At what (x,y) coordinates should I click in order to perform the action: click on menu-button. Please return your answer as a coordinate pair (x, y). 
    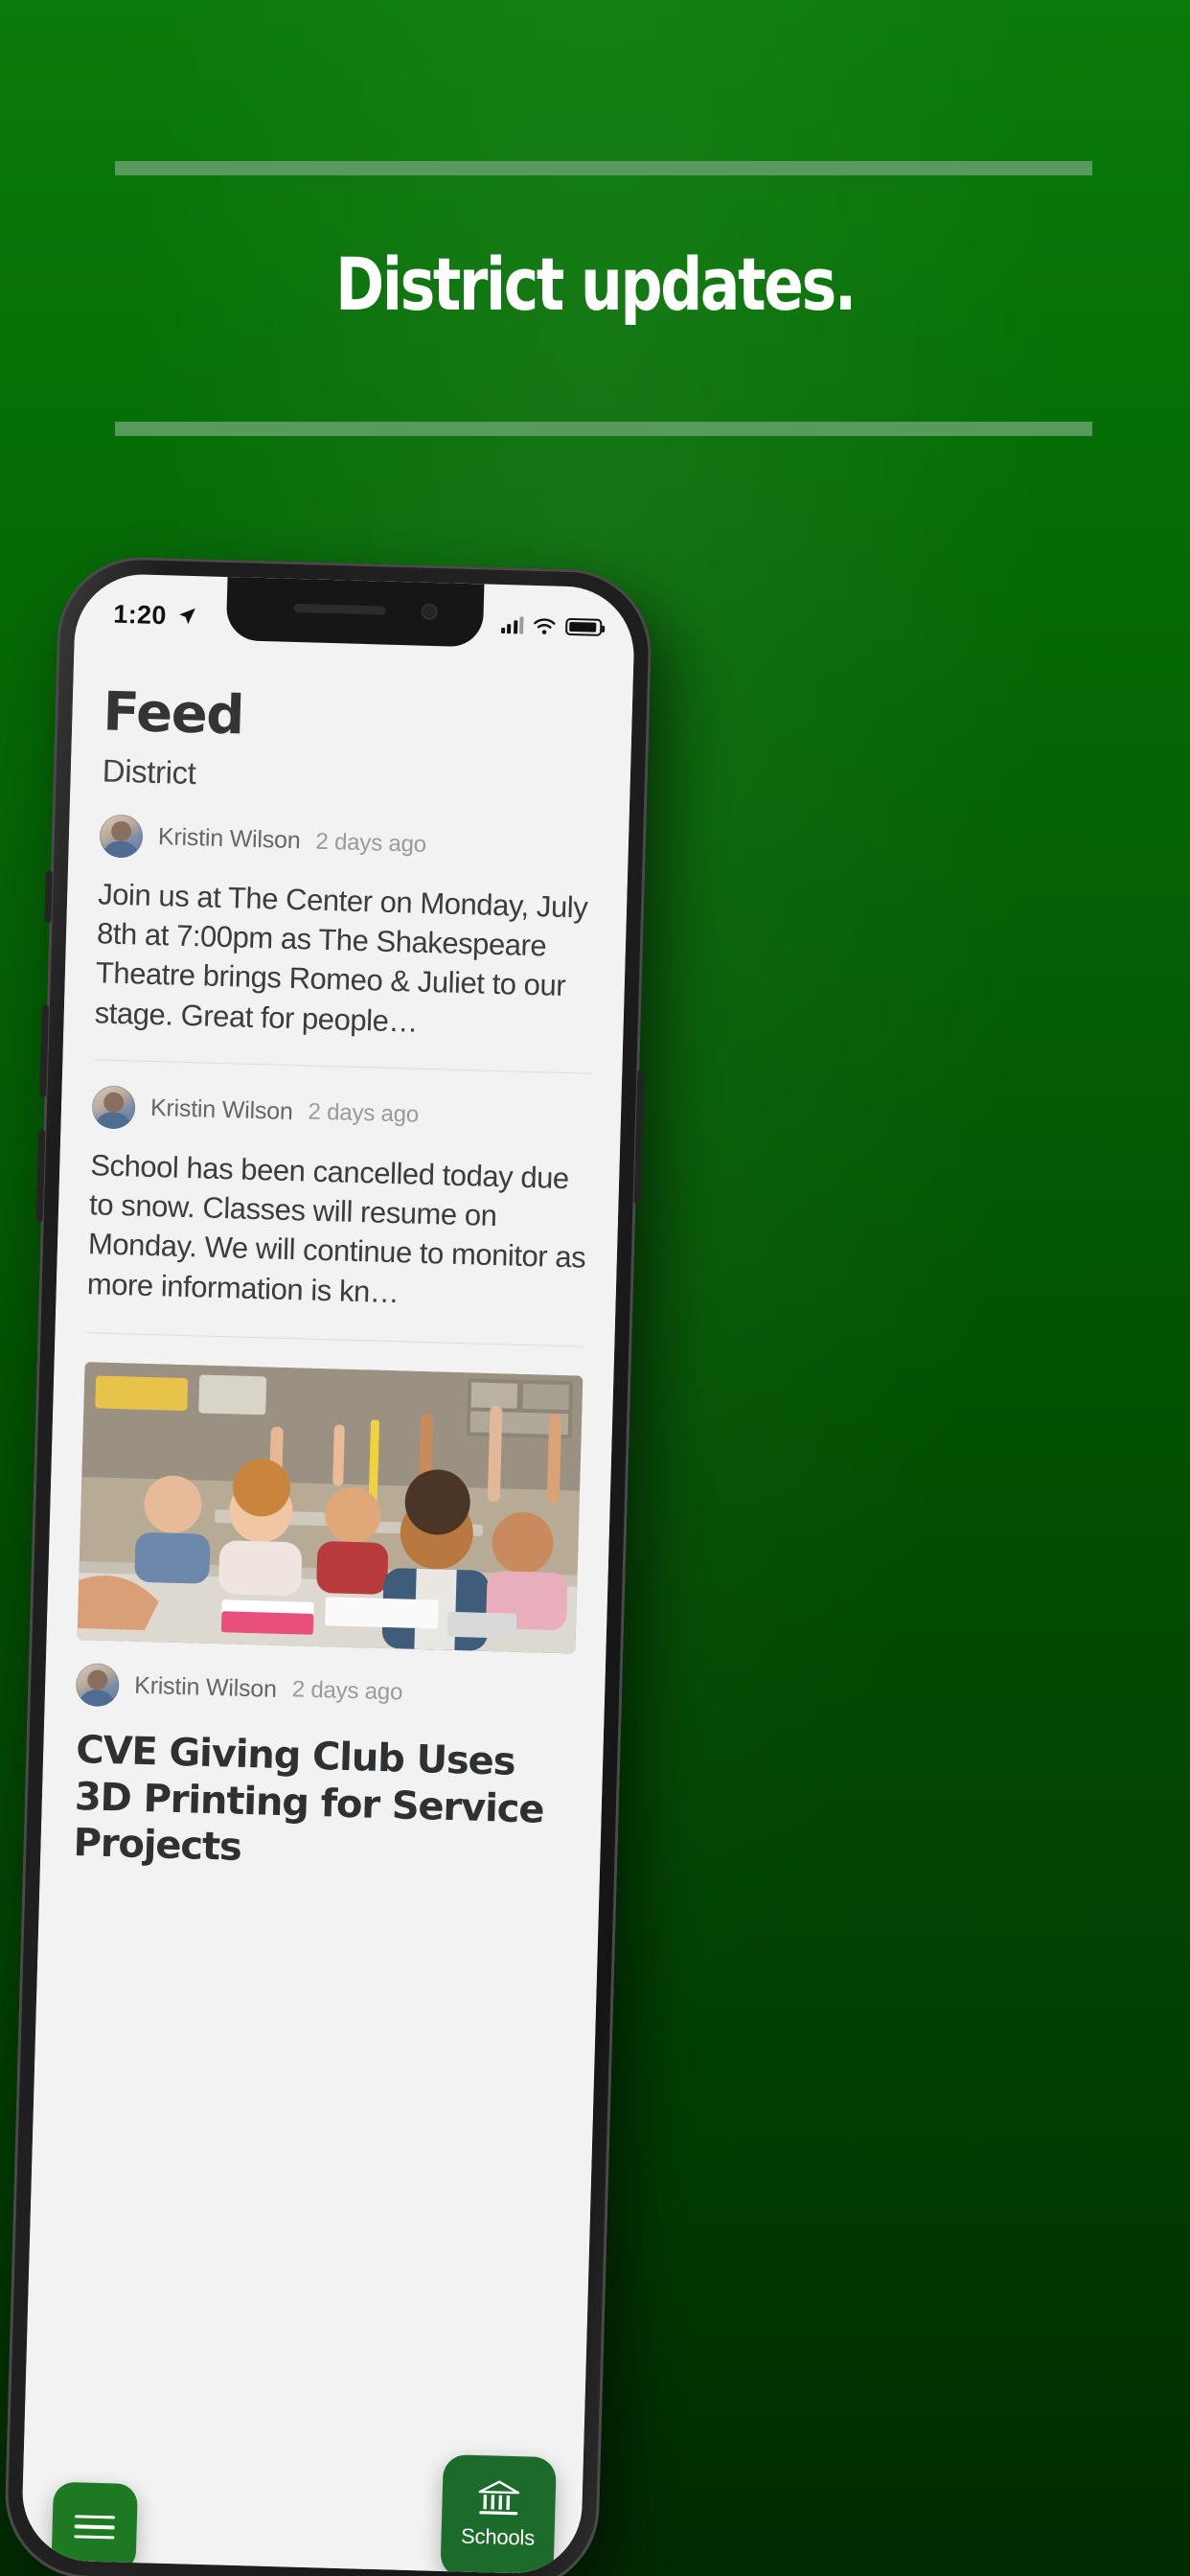
    Looking at the image, I should click on (95, 2527).